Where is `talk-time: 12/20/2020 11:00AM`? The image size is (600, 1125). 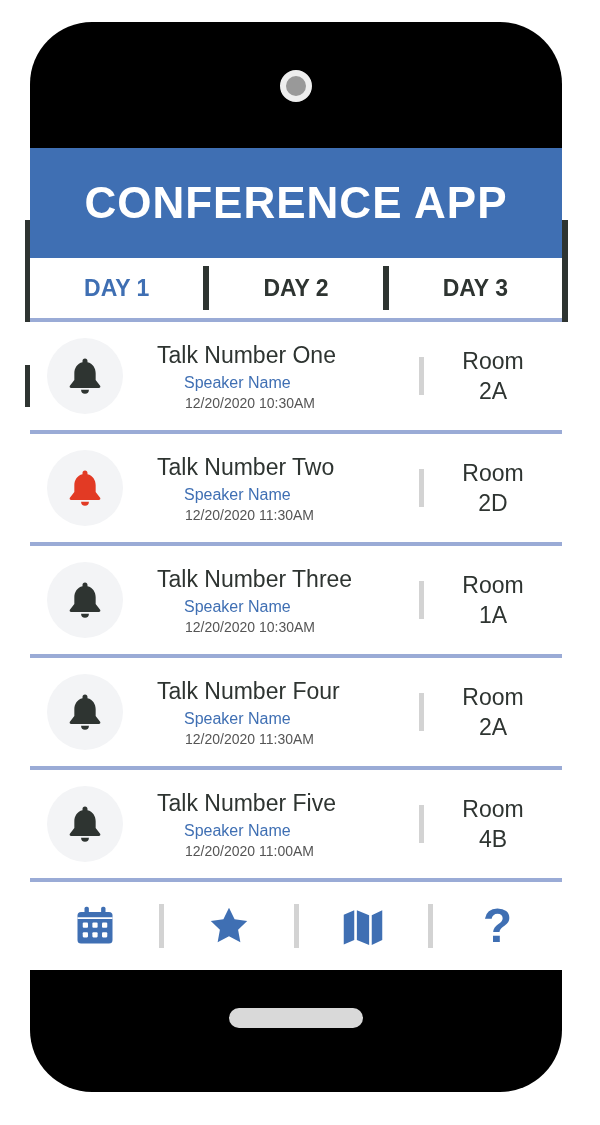
talk-time: 12/20/2020 11:00AM is located at coordinates (249, 850).